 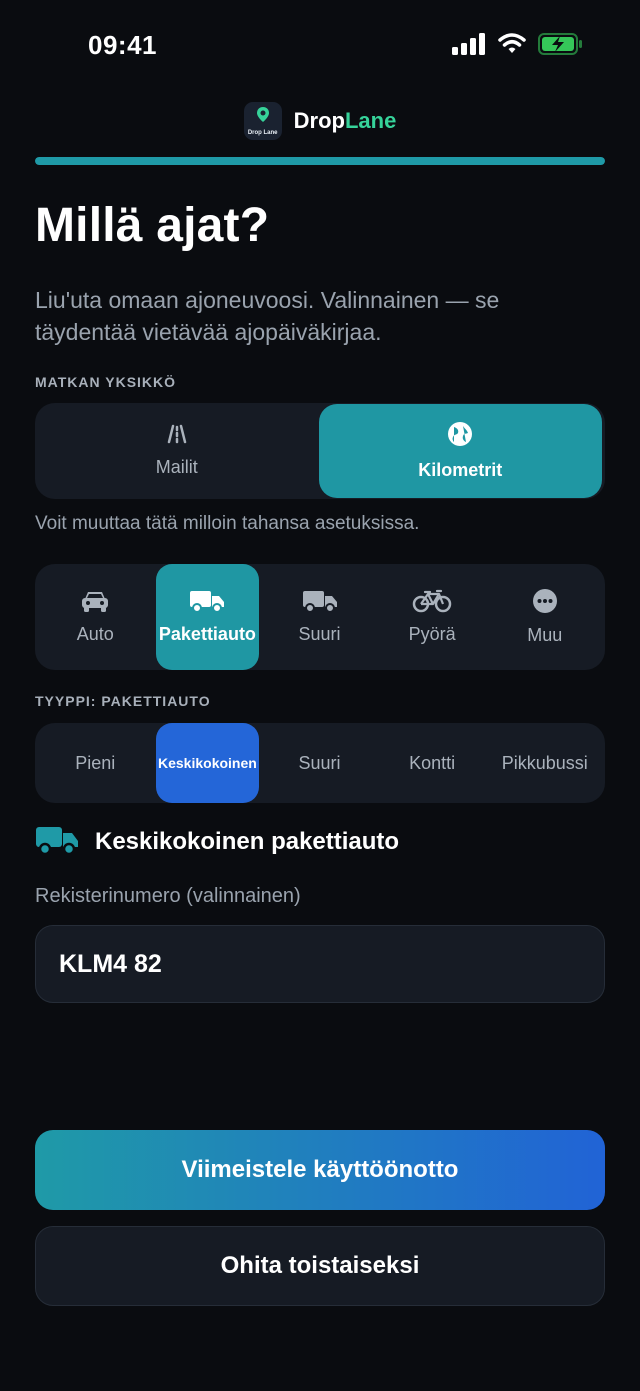 I want to click on vehicle-option-label: Pakettiauto, so click(x=207, y=634).